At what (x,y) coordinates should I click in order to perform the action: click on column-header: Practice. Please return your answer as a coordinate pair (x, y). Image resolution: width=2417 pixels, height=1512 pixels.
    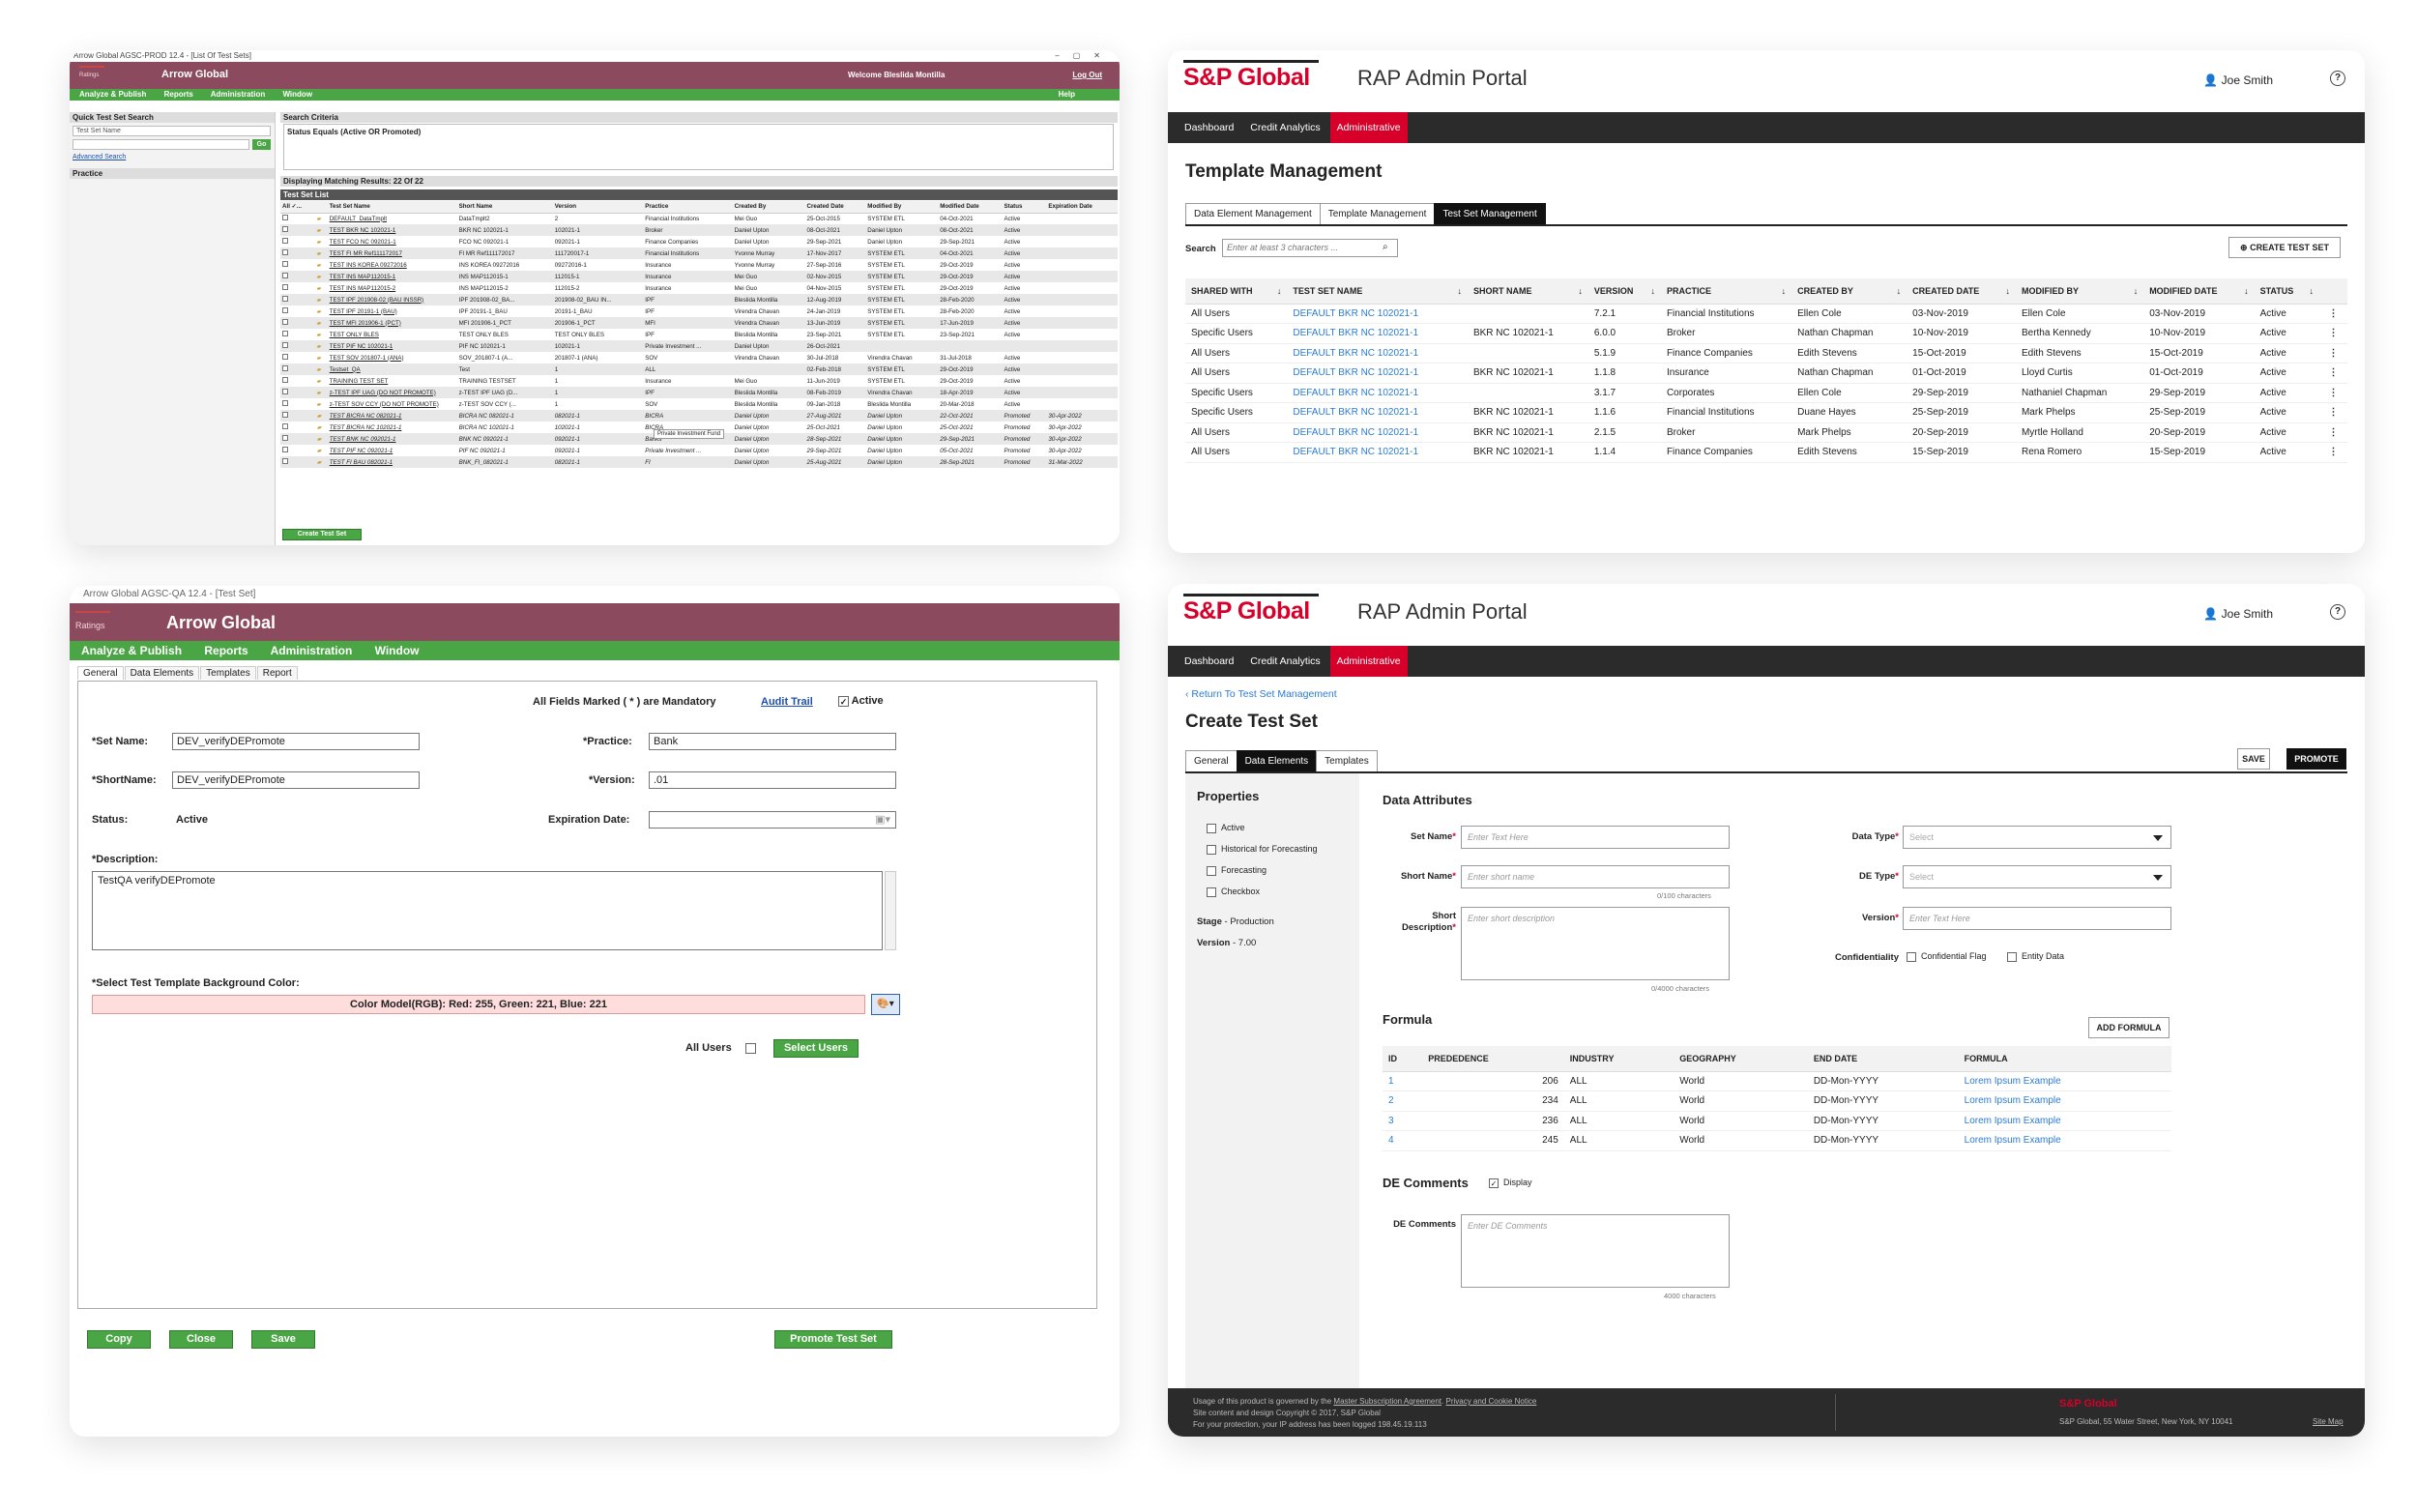
    Looking at the image, I should click on (688, 207).